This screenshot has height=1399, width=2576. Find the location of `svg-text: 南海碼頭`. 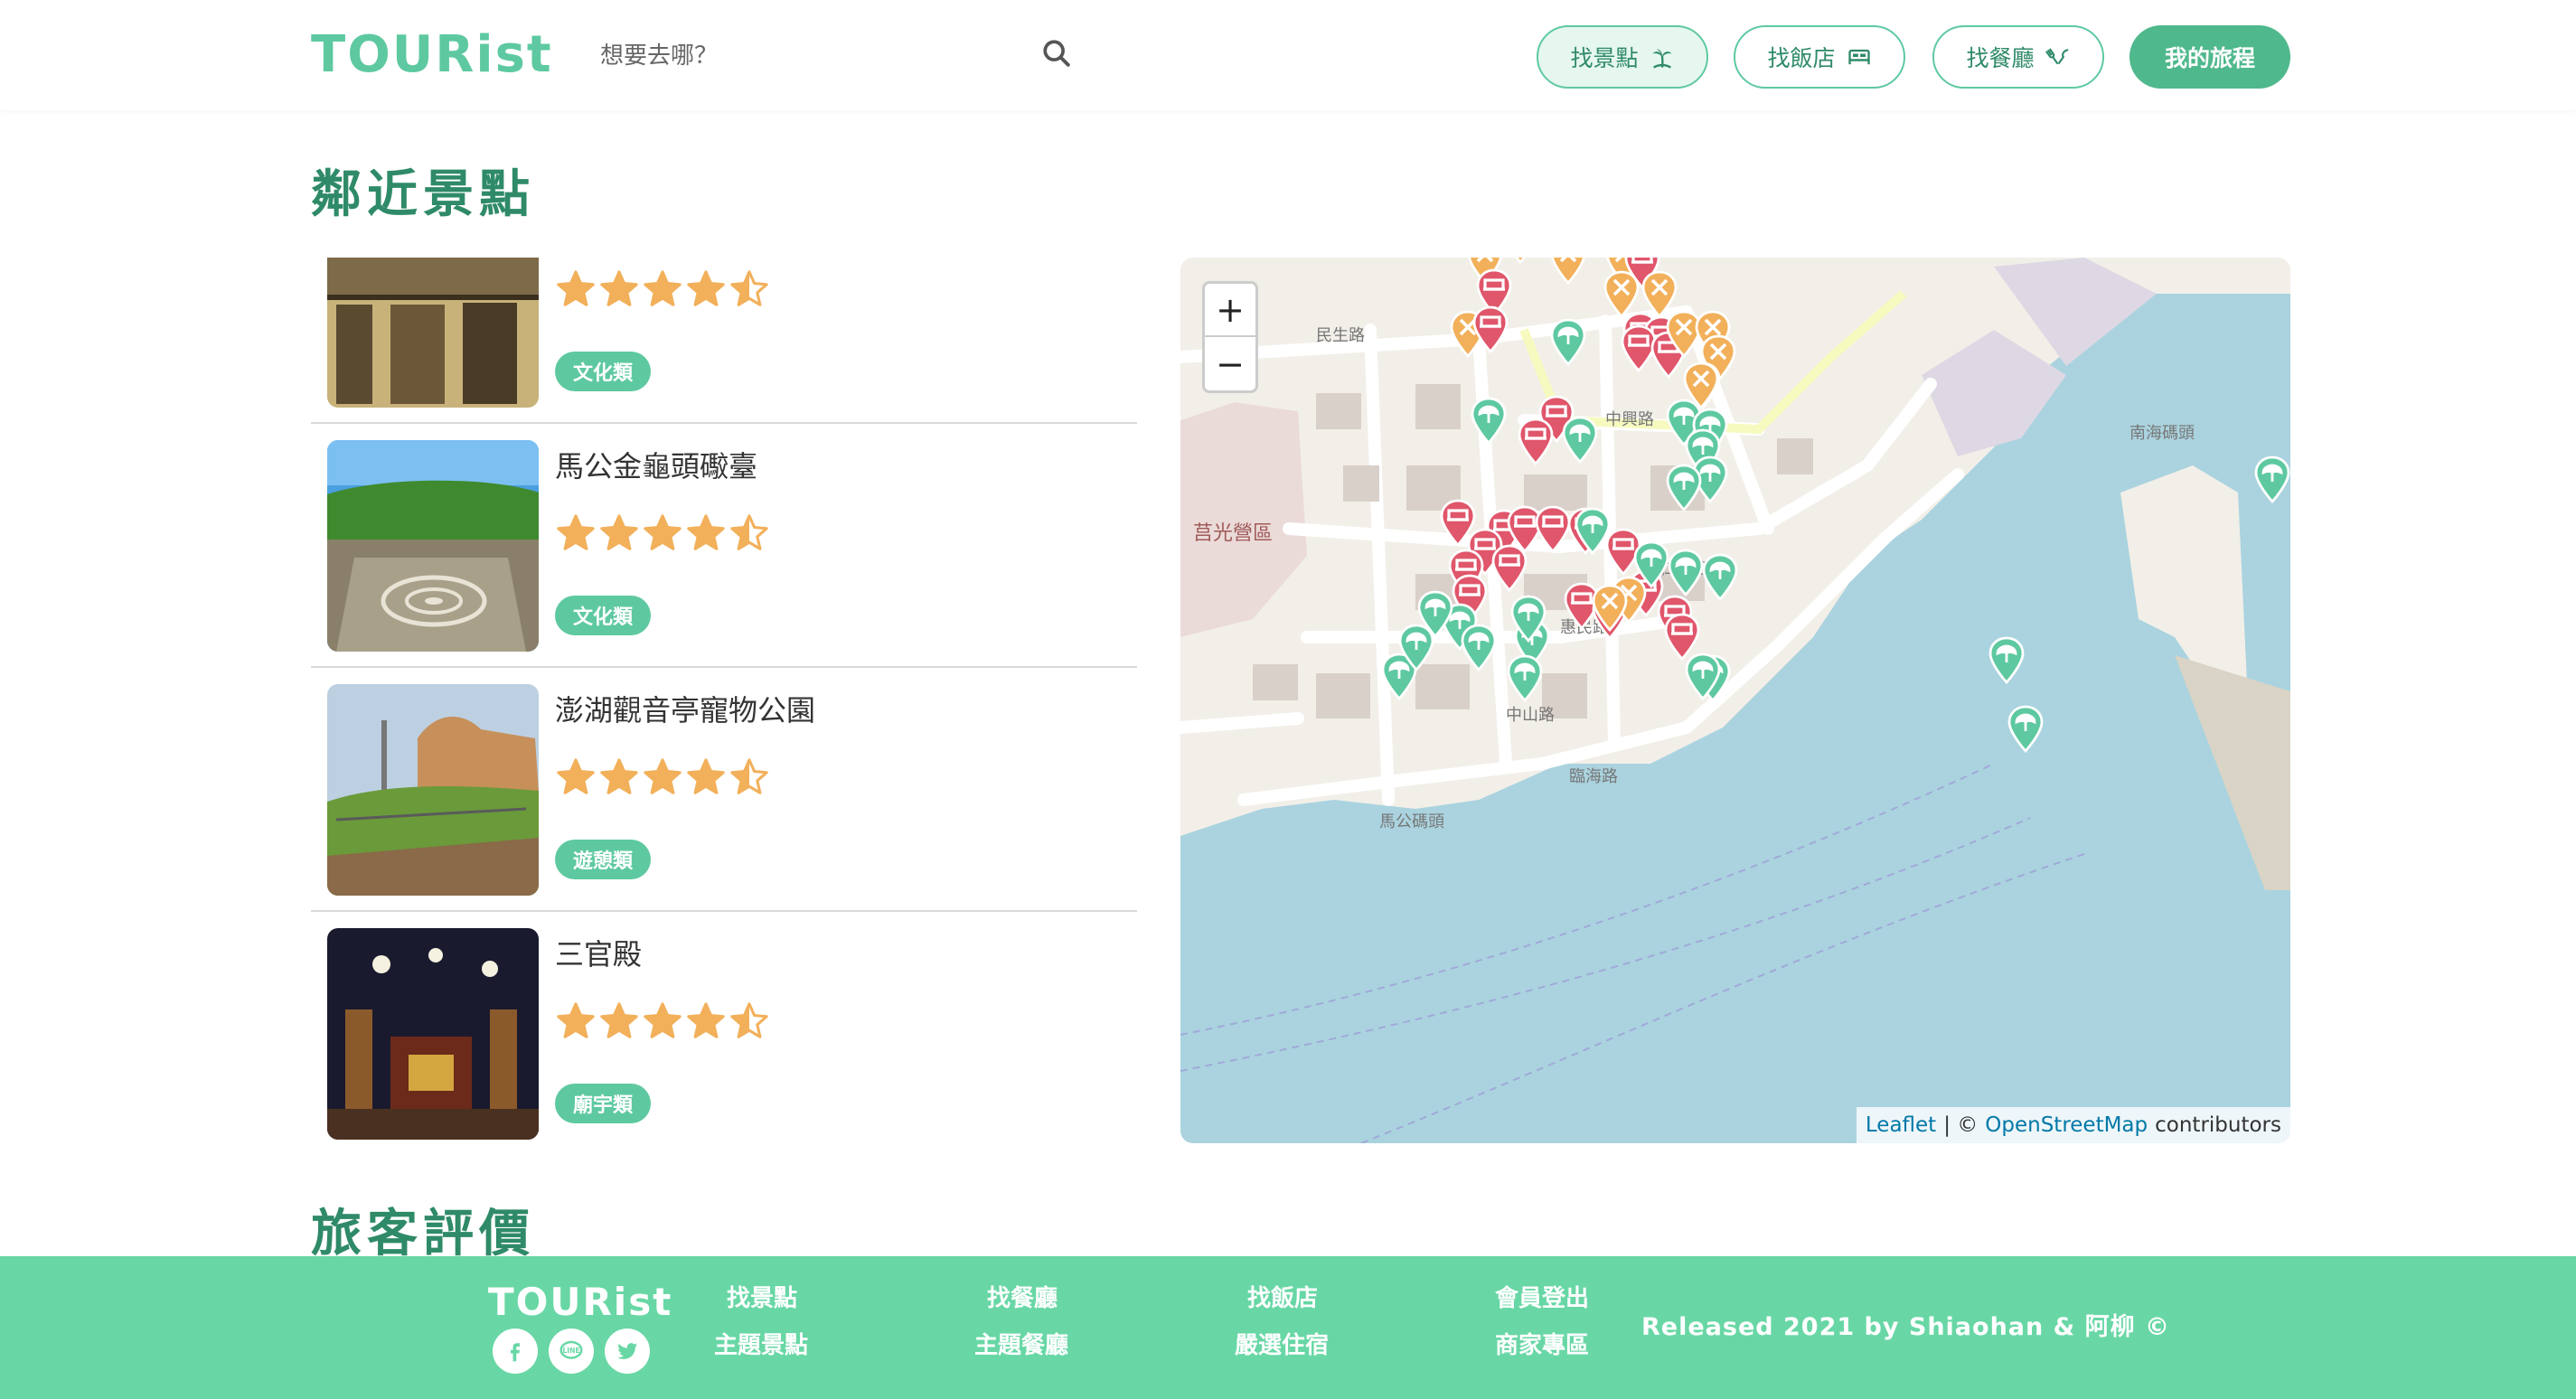

svg-text: 南海碼頭 is located at coordinates (2162, 433).